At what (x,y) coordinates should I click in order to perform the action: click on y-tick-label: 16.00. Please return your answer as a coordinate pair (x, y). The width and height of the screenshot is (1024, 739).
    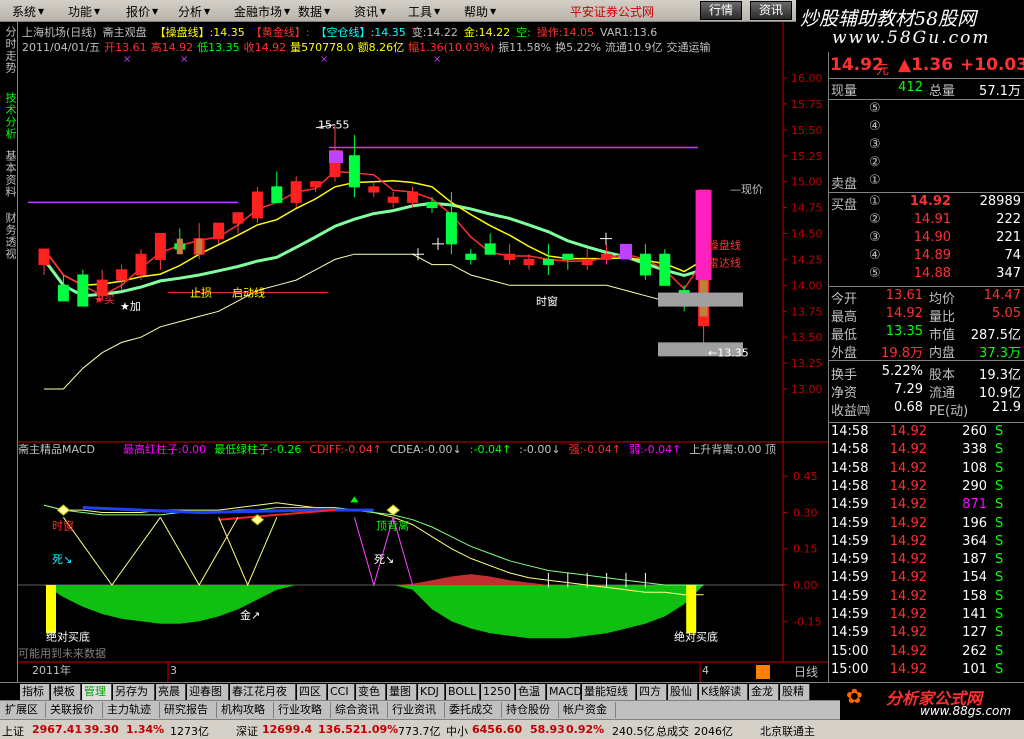
    Looking at the image, I should click on (807, 78).